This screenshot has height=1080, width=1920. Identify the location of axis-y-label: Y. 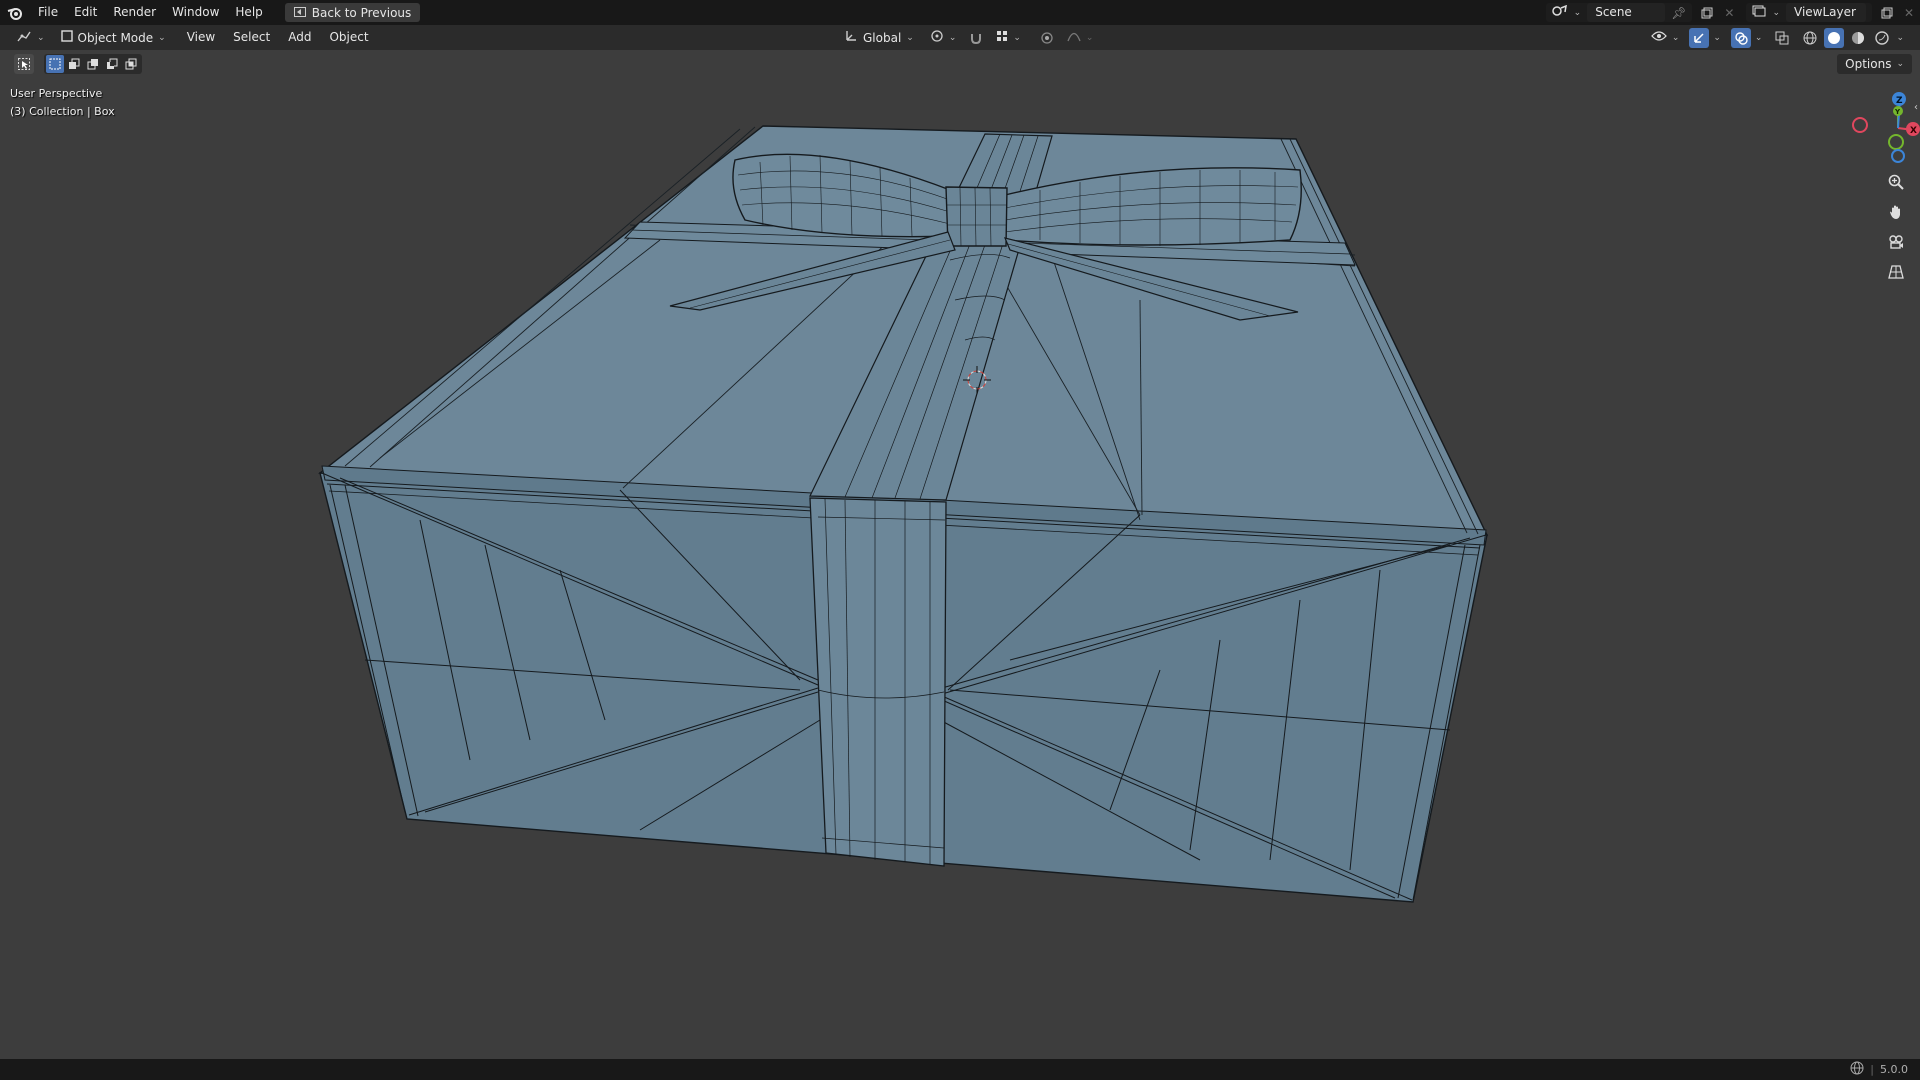
(1897, 112).